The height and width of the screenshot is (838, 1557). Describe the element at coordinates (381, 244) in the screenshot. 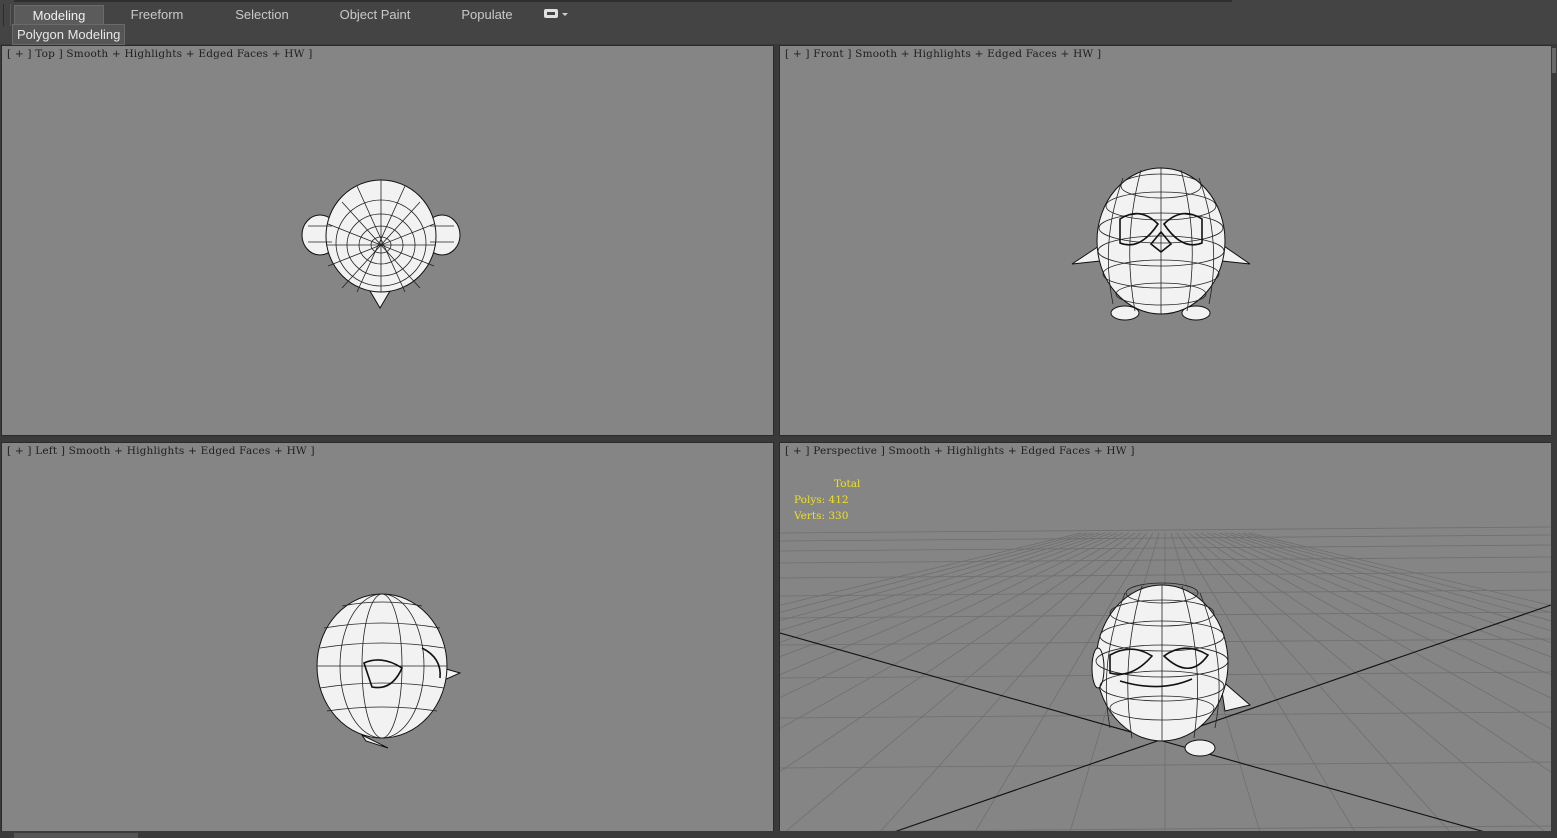

I see `penguin-top-view` at that location.